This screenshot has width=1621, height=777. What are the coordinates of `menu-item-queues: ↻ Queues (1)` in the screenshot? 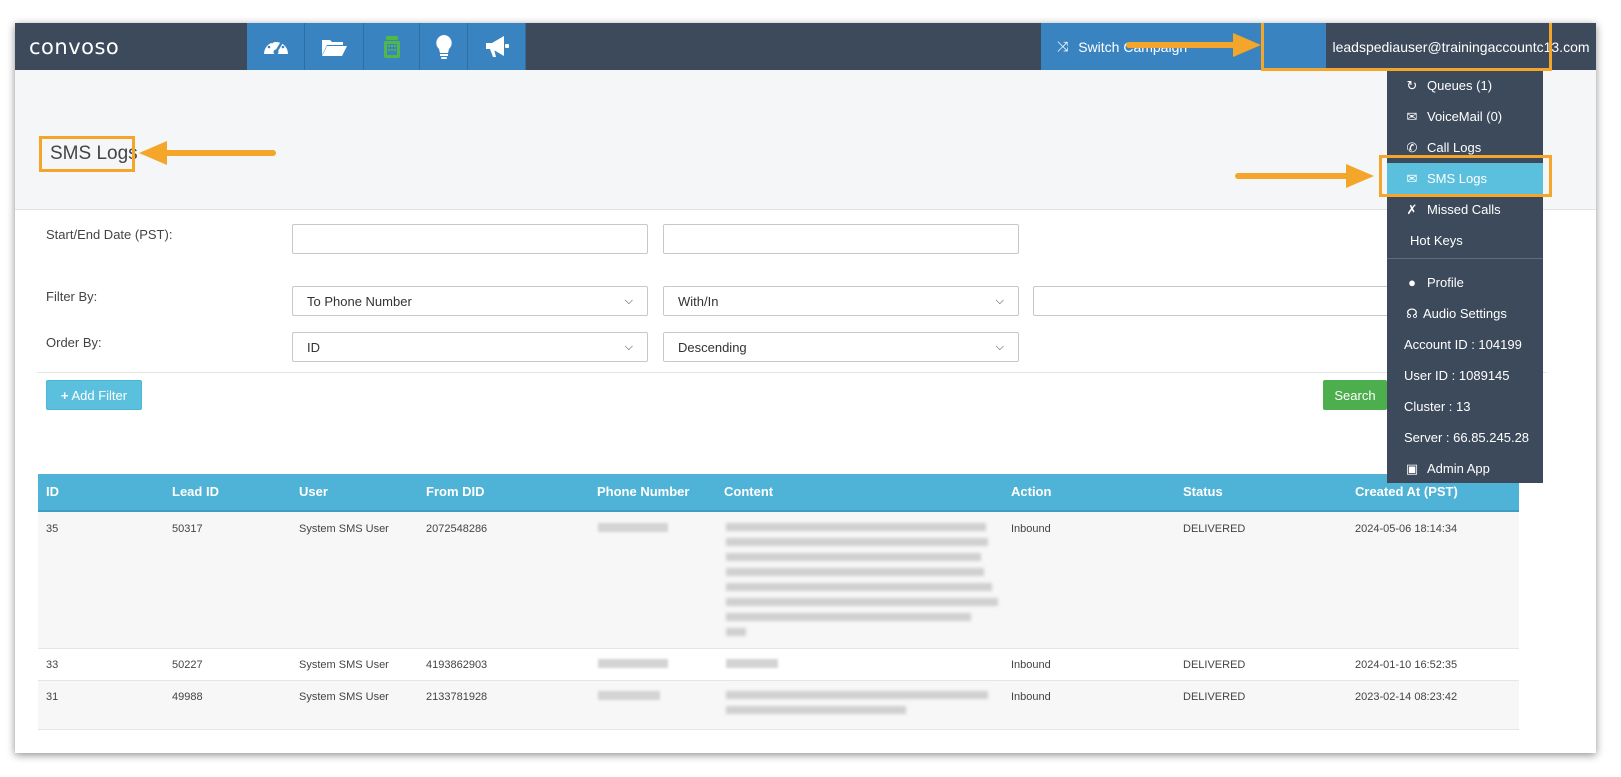 It's located at (1465, 85).